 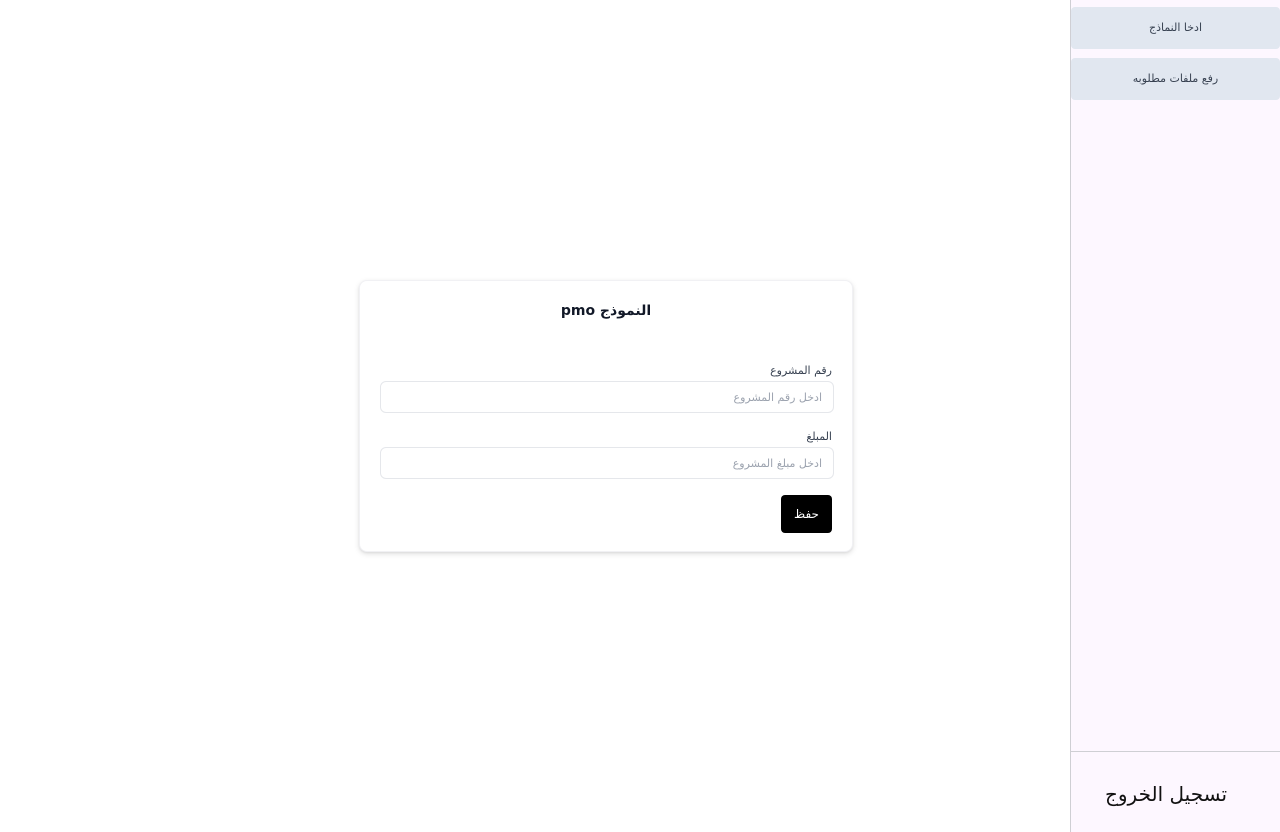 What do you see at coordinates (606, 311) in the screenshot?
I see `form-title: النموذج pmo` at bounding box center [606, 311].